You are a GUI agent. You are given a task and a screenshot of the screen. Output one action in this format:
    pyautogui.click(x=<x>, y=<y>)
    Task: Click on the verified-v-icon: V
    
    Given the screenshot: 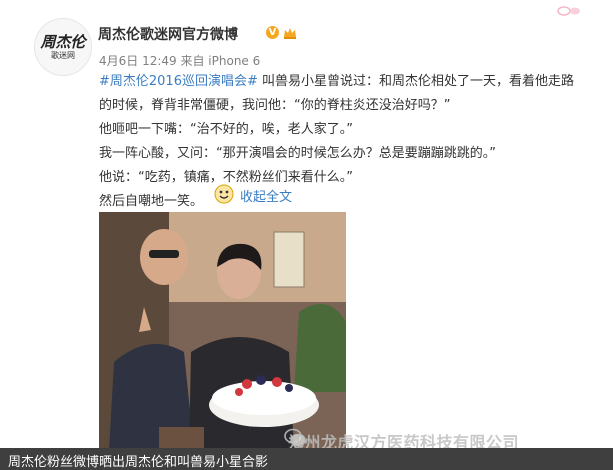 What is the action you would take?
    pyautogui.click(x=272, y=32)
    